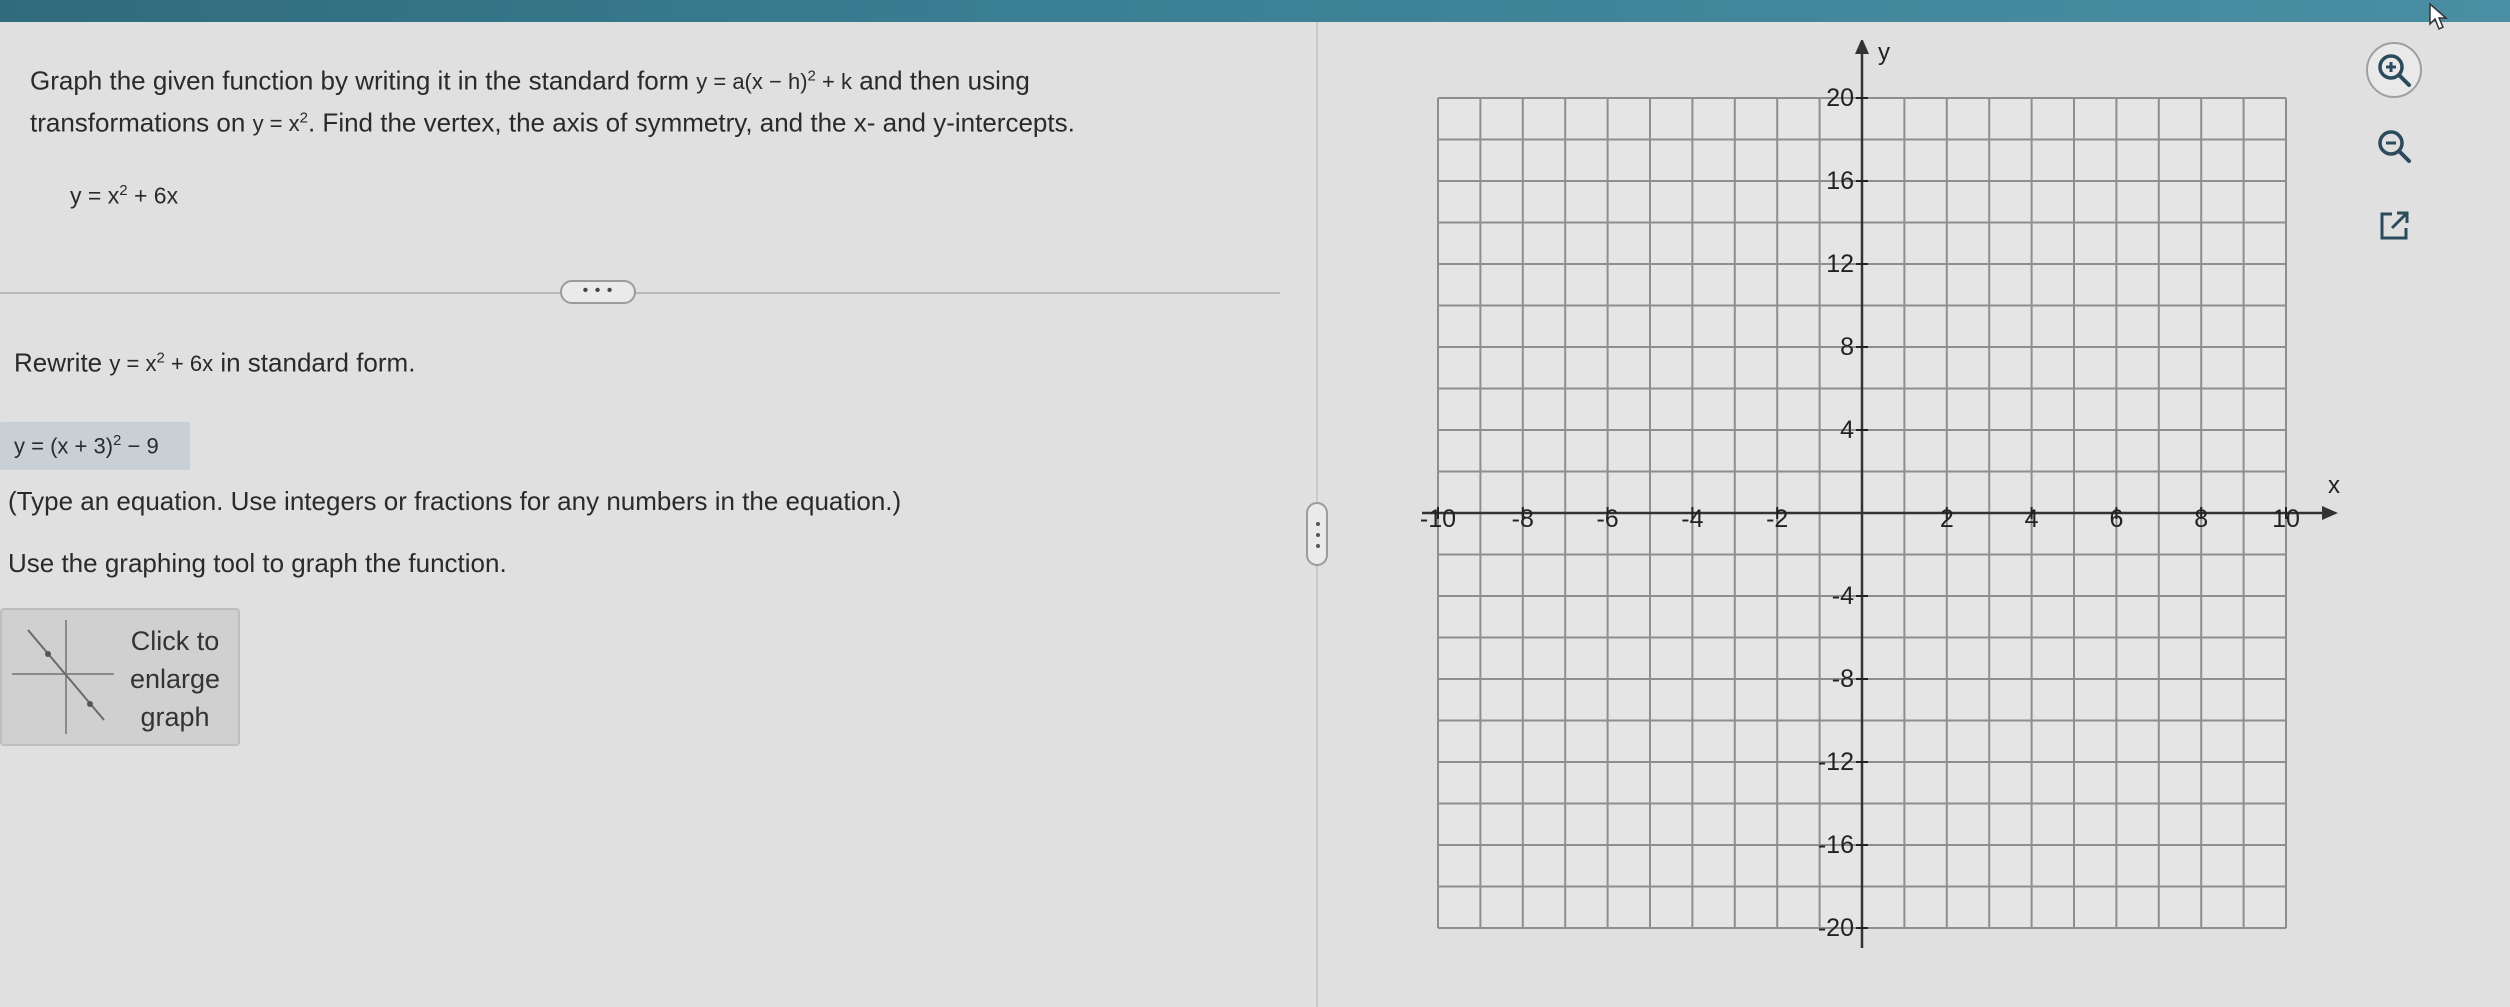  What do you see at coordinates (1862, 47) in the screenshot?
I see `y-axis-arrow` at bounding box center [1862, 47].